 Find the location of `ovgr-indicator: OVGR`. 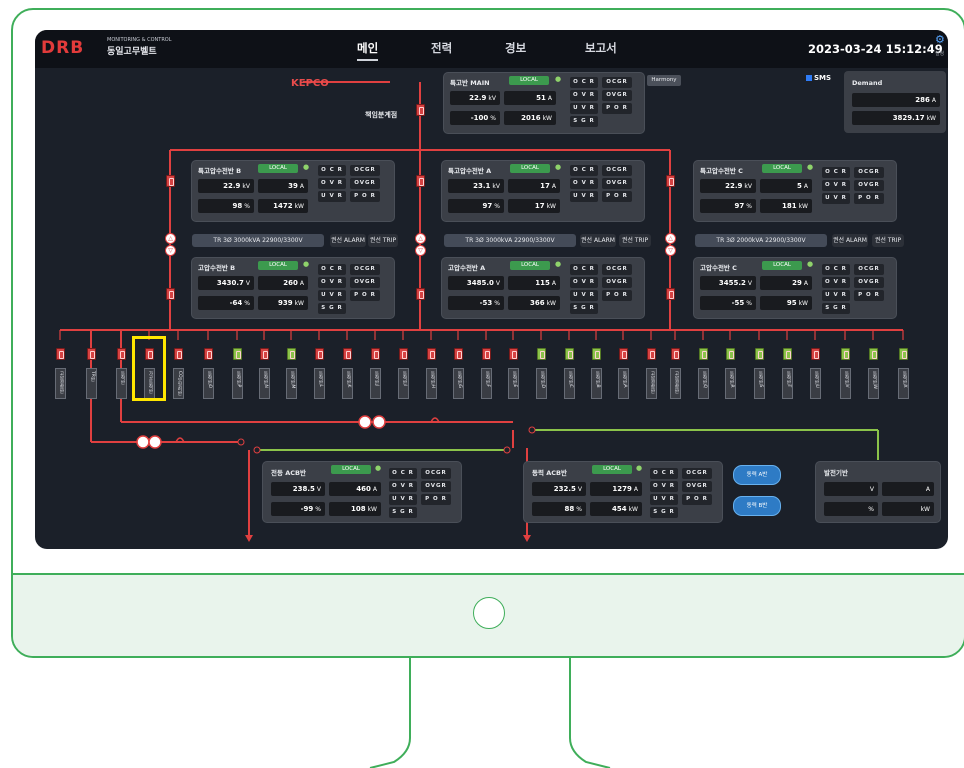

ovgr-indicator: OVGR is located at coordinates (617, 183).